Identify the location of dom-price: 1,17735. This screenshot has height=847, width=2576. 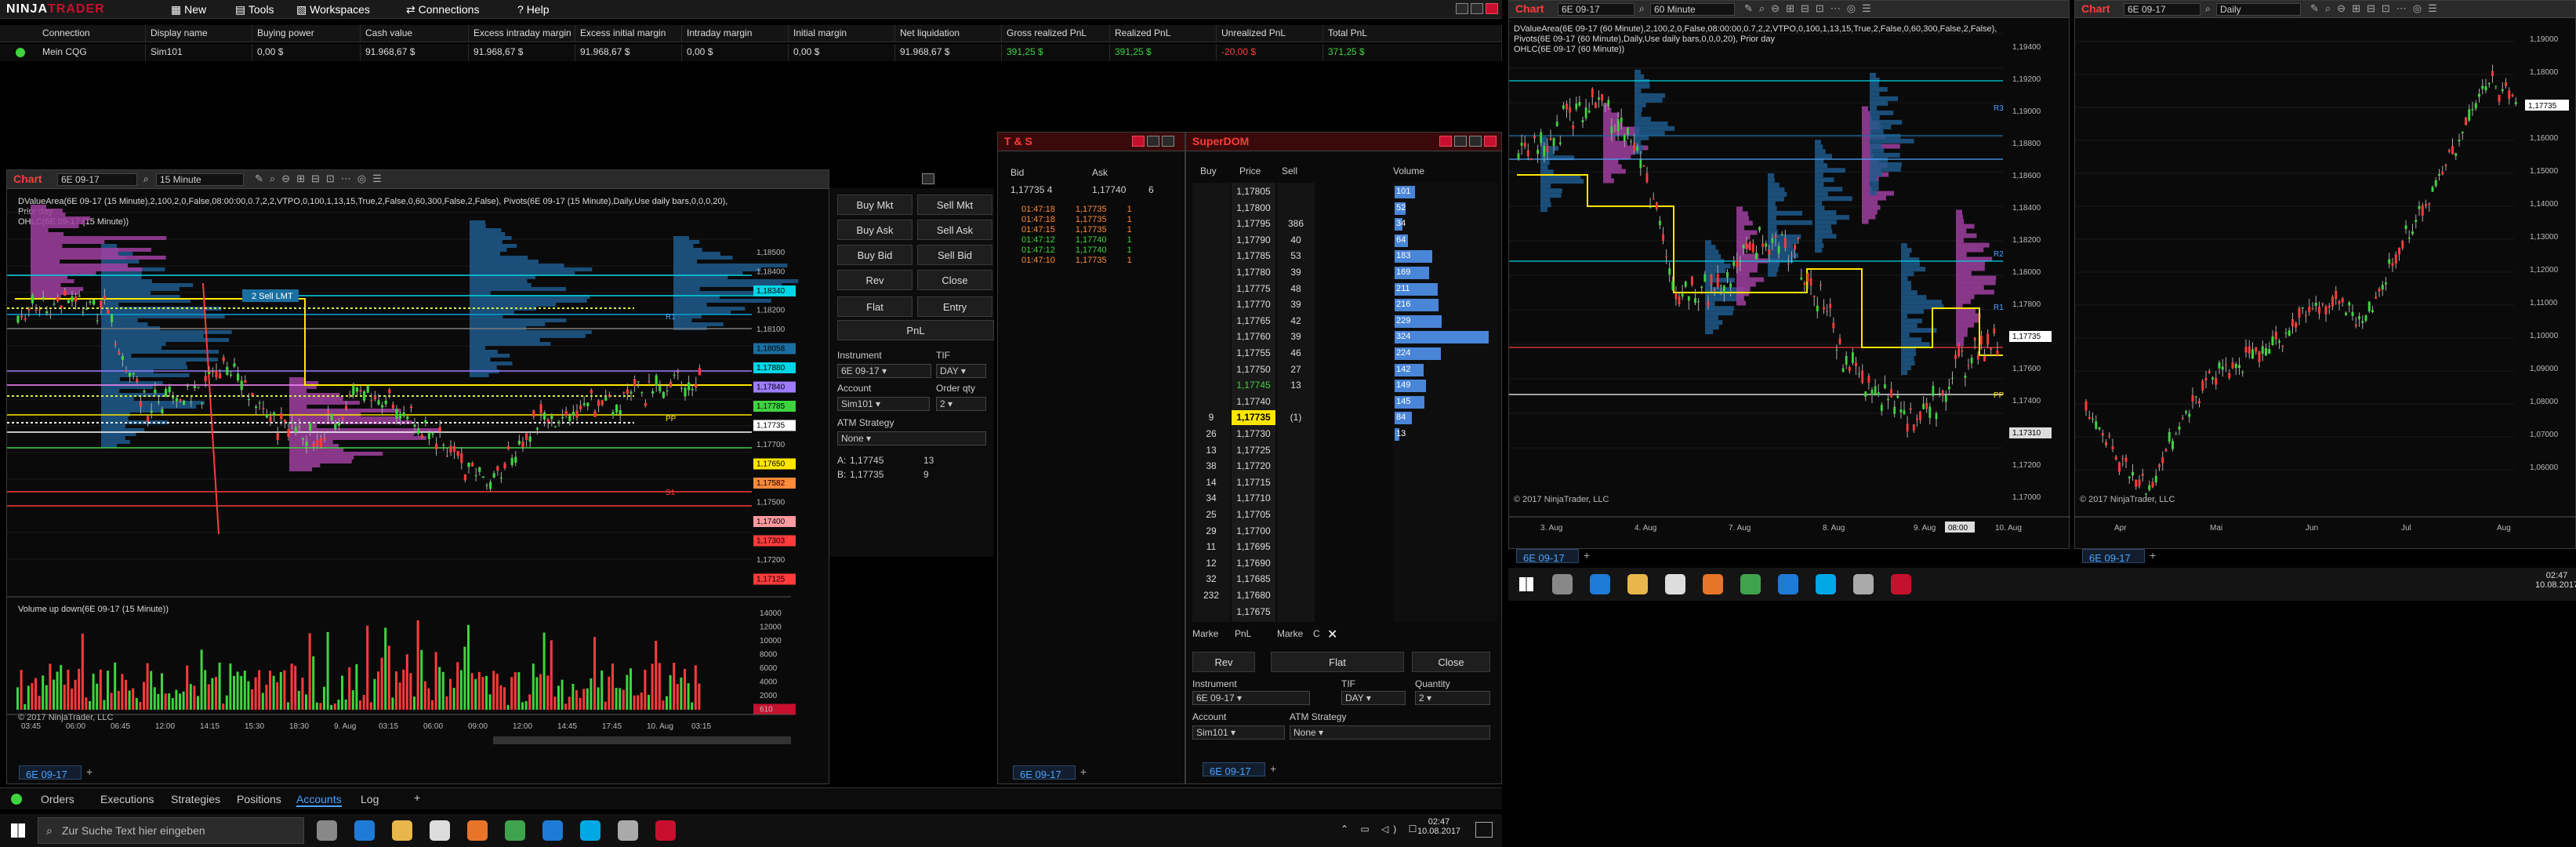
(1254, 418).